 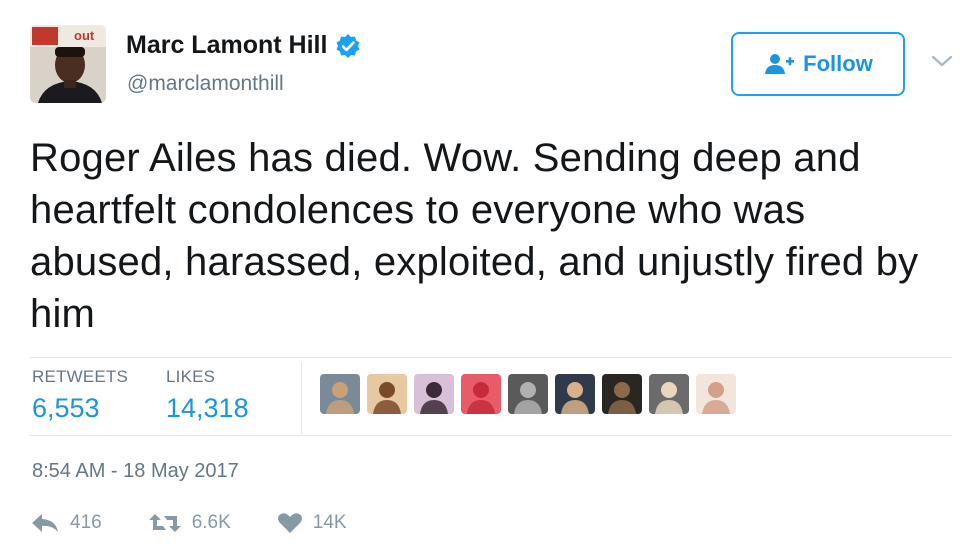 I want to click on follow-button: Follow, so click(x=818, y=64).